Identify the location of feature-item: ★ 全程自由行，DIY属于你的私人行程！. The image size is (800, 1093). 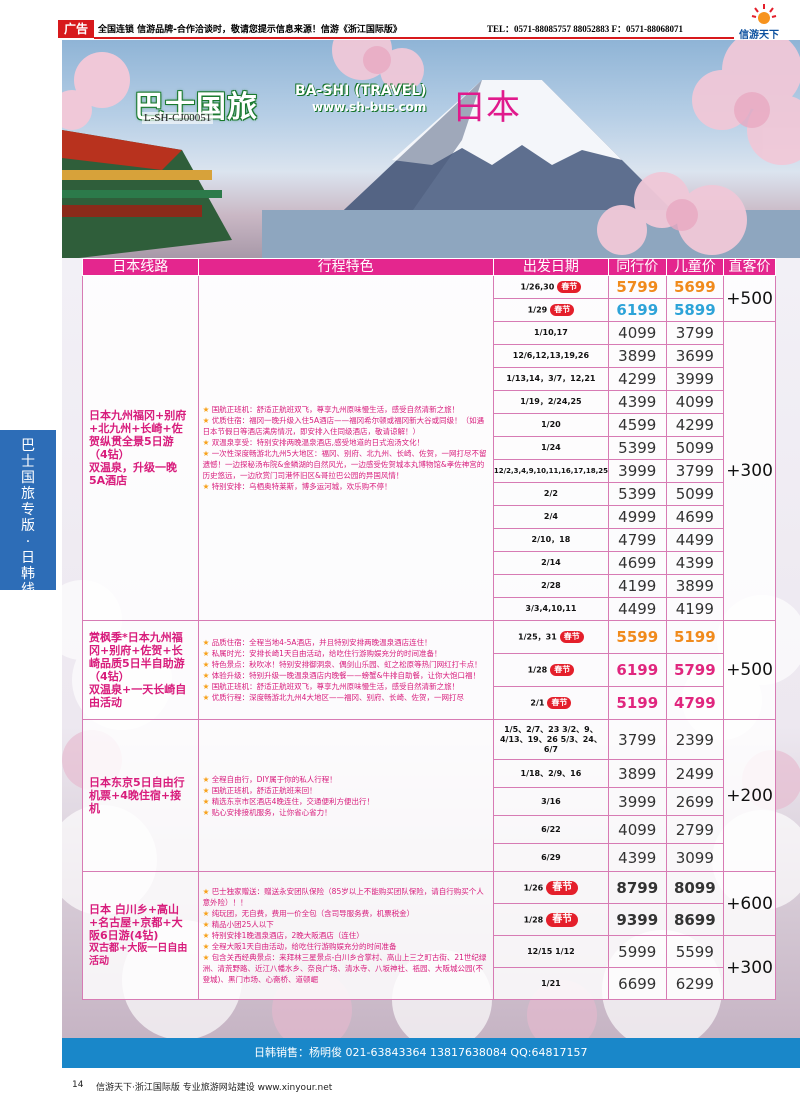
(269, 779).